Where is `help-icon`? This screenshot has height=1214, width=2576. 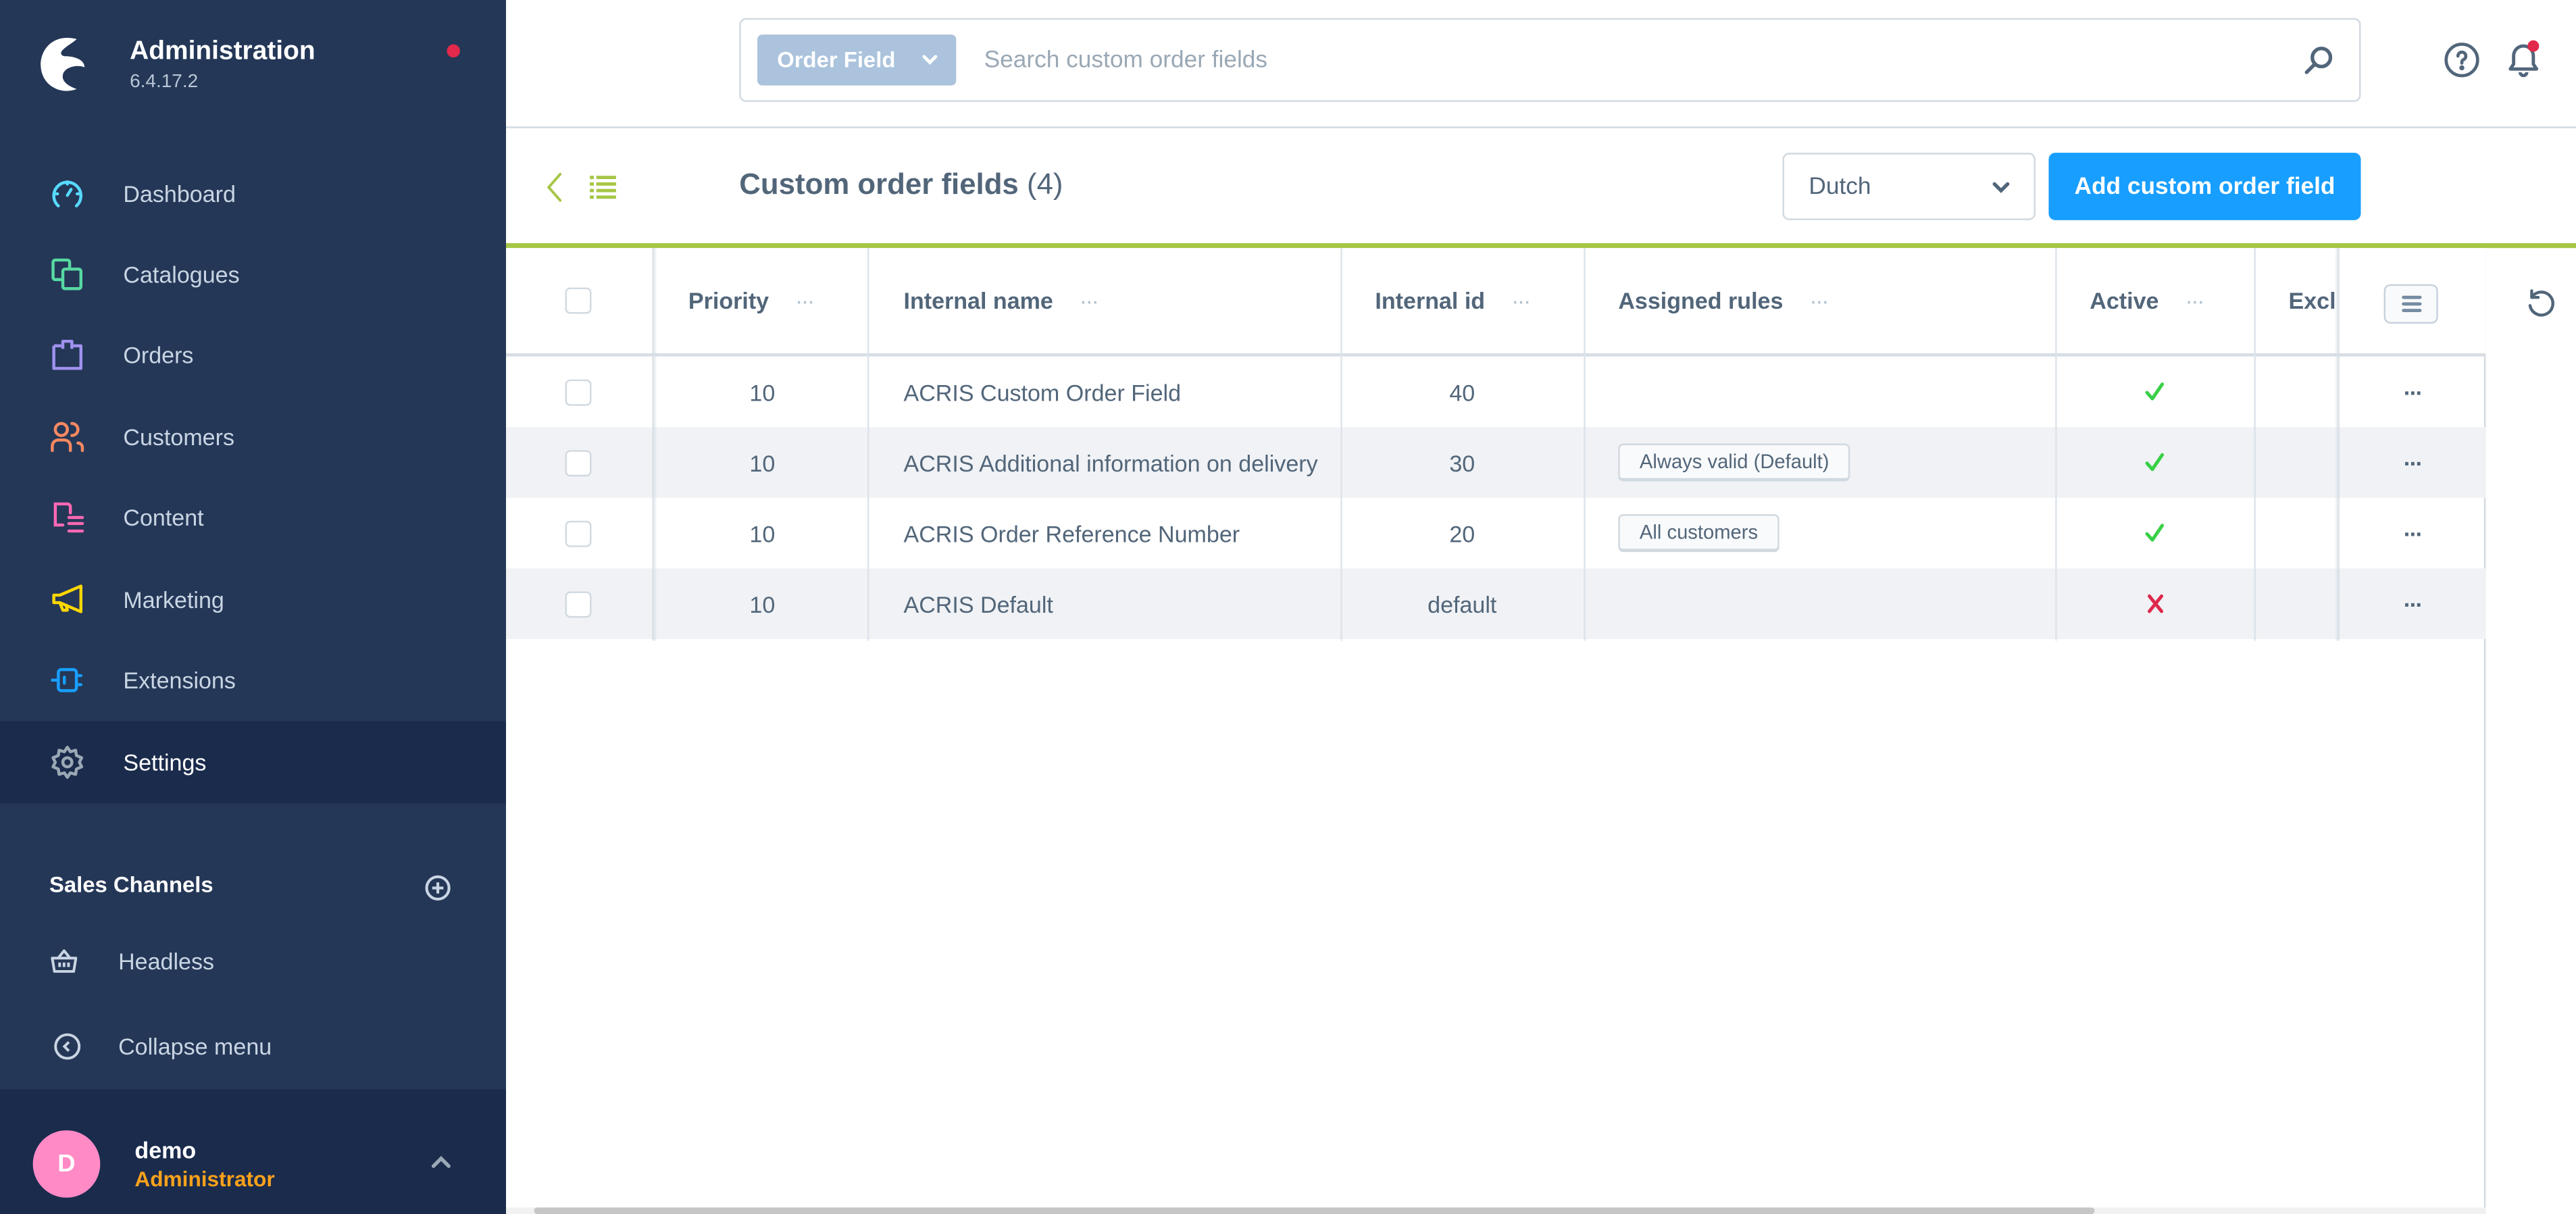 help-icon is located at coordinates (2462, 60).